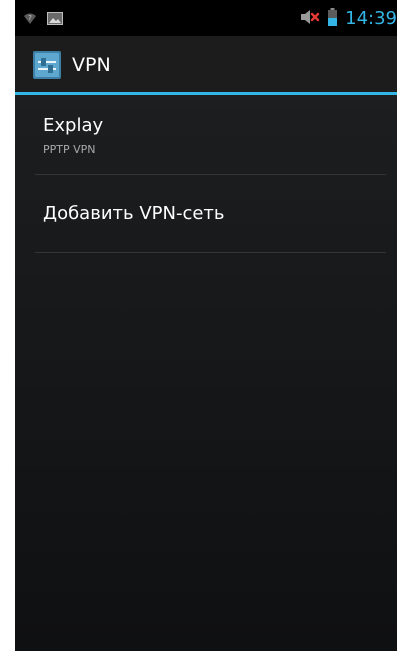 This screenshot has height=651, width=397. What do you see at coordinates (134, 213) in the screenshot?
I see `add-vpn-label: Добавить VPN-сеть` at bounding box center [134, 213].